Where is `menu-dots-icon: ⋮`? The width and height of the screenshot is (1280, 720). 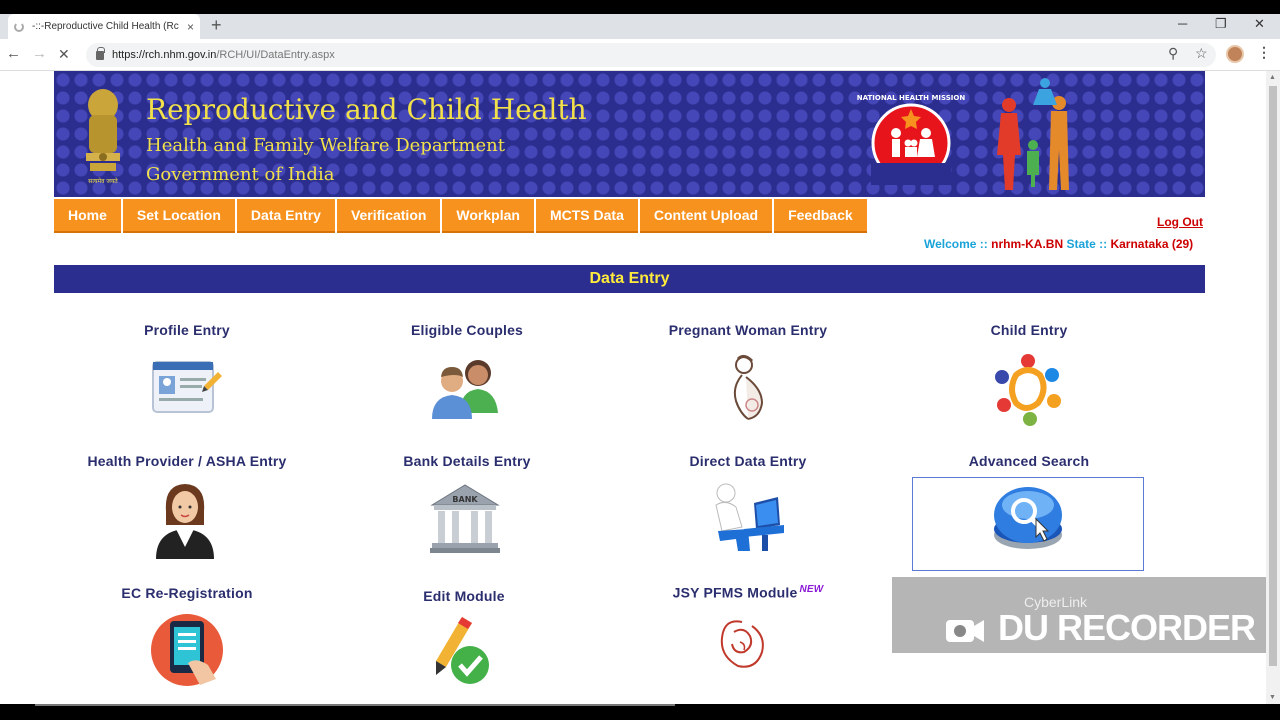 menu-dots-icon: ⋮ is located at coordinates (1264, 52).